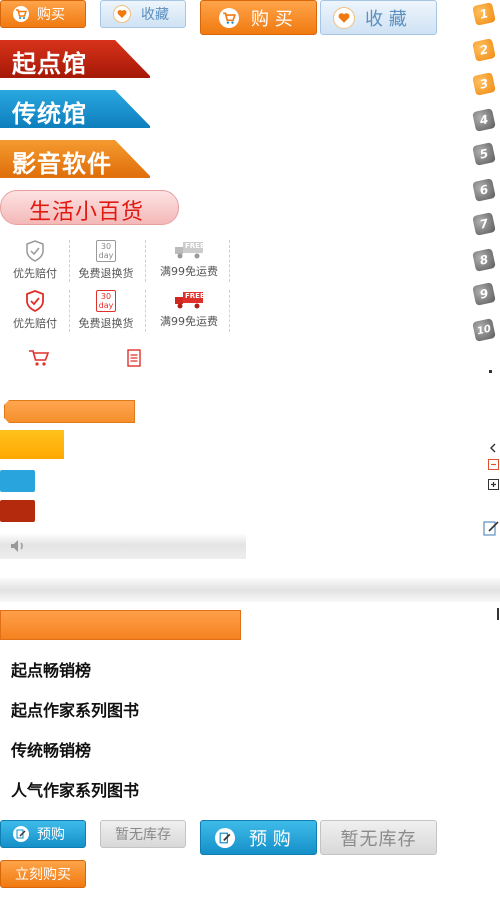 The width and height of the screenshot is (500, 900). What do you see at coordinates (49, 114) in the screenshot?
I see `banner-traditional-label: 传统馆` at bounding box center [49, 114].